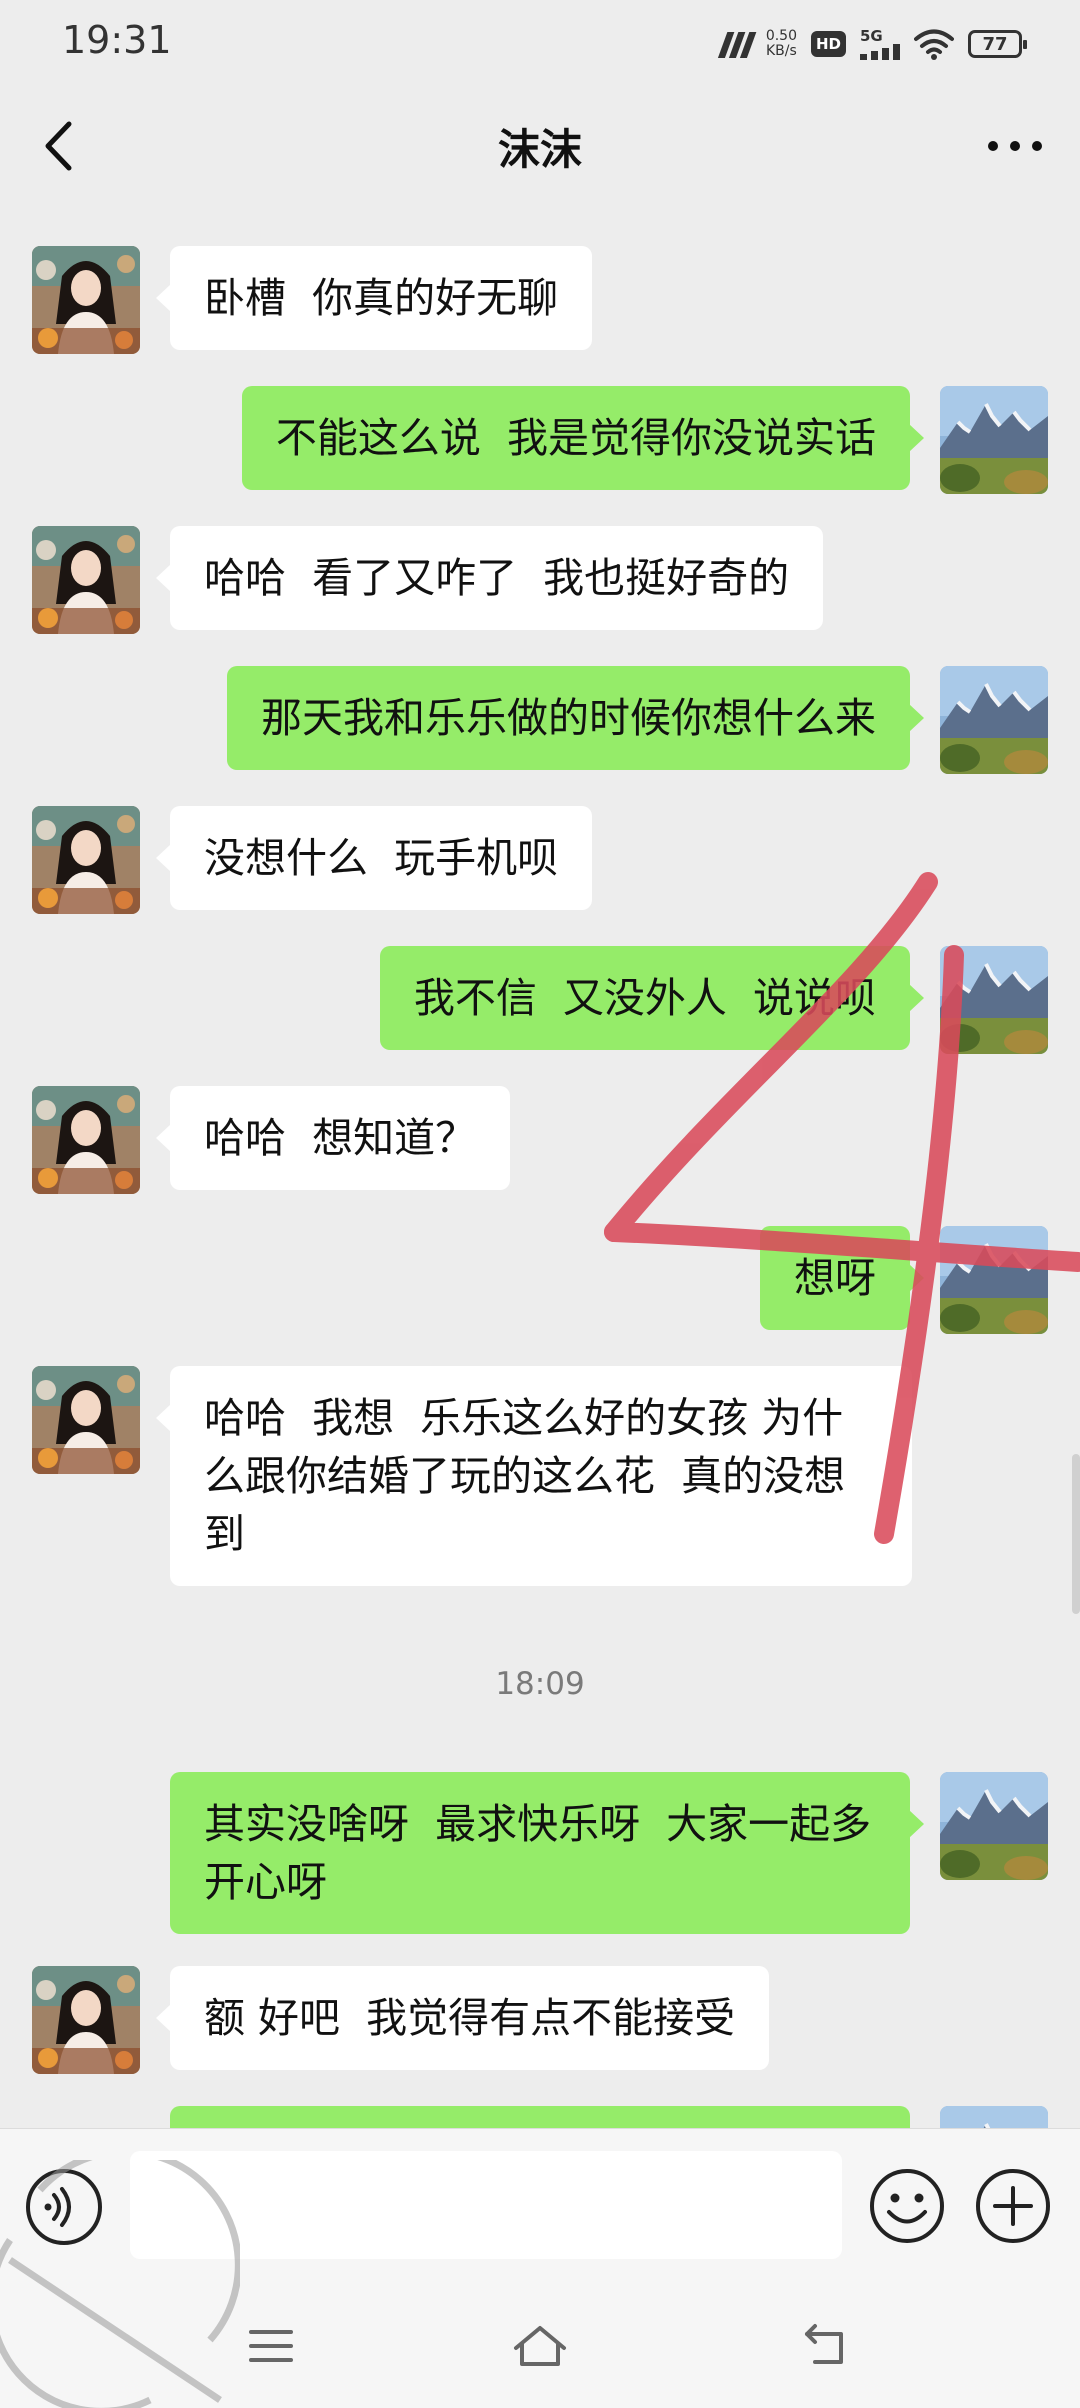  I want to click on network-speed-unit: KB/s, so click(781, 51).